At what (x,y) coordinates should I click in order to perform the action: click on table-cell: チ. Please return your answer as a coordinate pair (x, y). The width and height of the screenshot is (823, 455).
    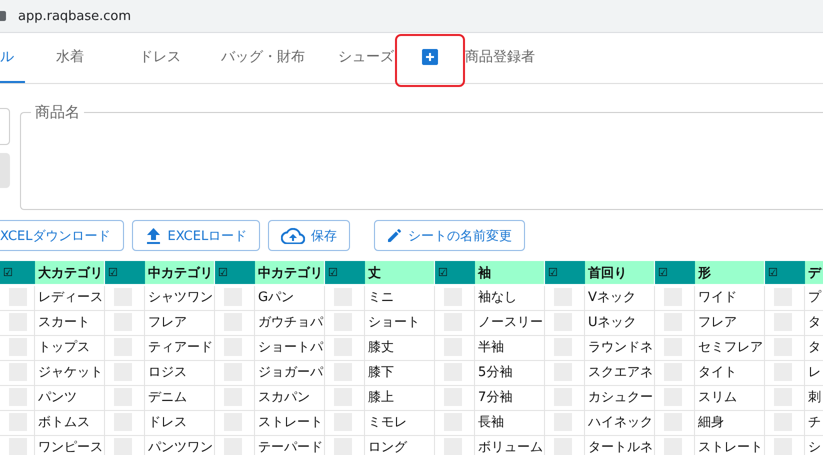
    Looking at the image, I should click on (814, 423).